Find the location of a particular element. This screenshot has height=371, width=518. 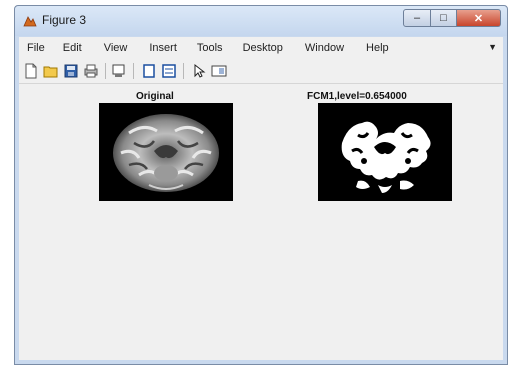

close-icon: ✕ is located at coordinates (478, 18).